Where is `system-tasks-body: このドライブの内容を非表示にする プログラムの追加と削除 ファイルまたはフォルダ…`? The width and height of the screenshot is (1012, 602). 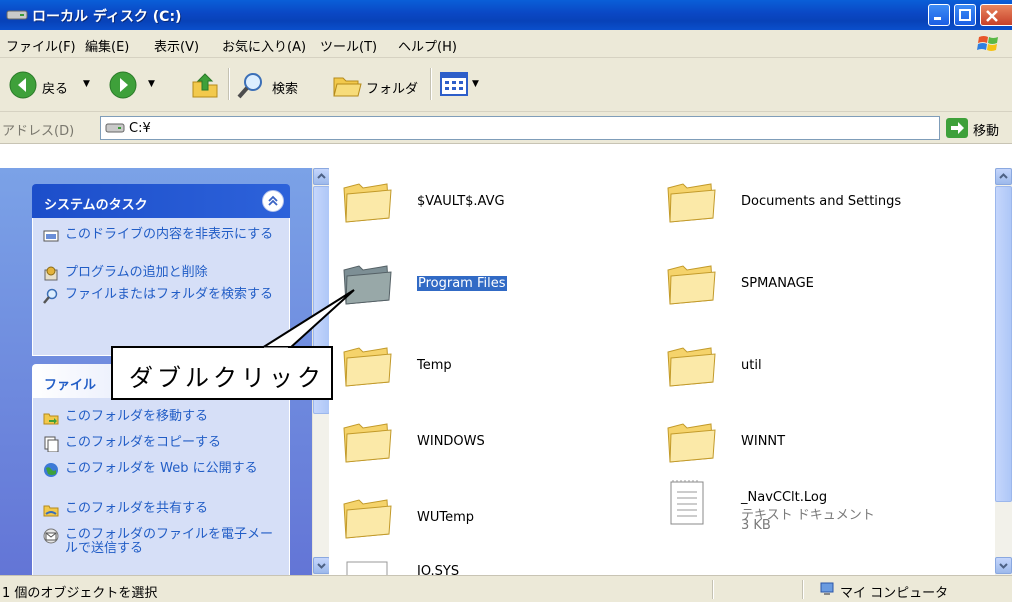 system-tasks-body: このドライブの内容を非表示にする プログラムの追加と削除 ファイルまたはフォルダ… is located at coordinates (161, 287).